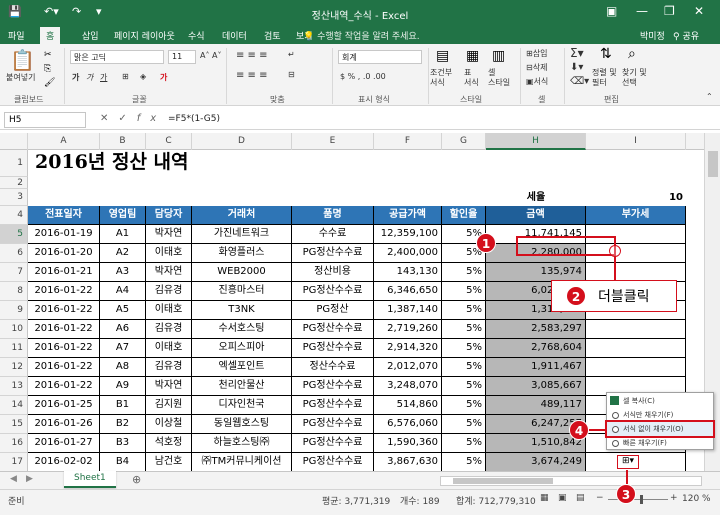  What do you see at coordinates (464, 215) in the screenshot?
I see `table-header-cell: 할인율` at bounding box center [464, 215].